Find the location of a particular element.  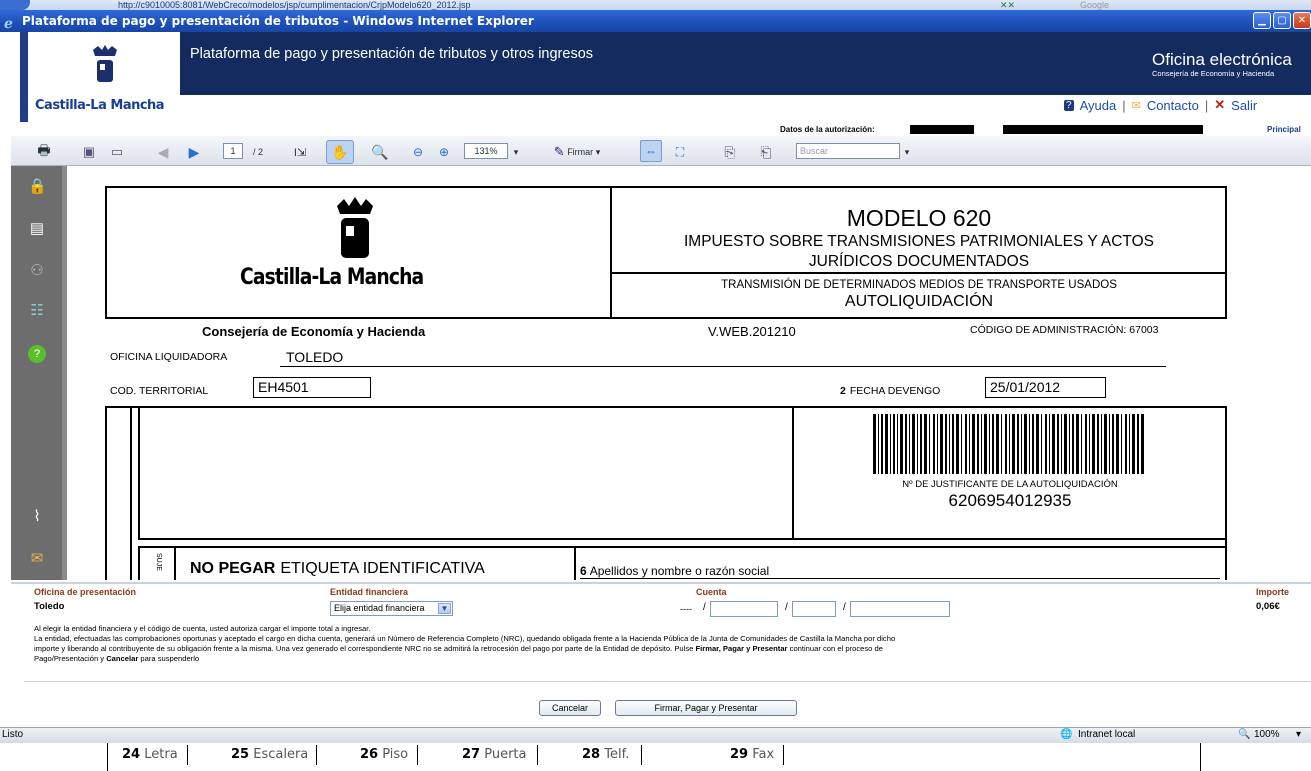

pen-icon: ✎ is located at coordinates (559, 151).